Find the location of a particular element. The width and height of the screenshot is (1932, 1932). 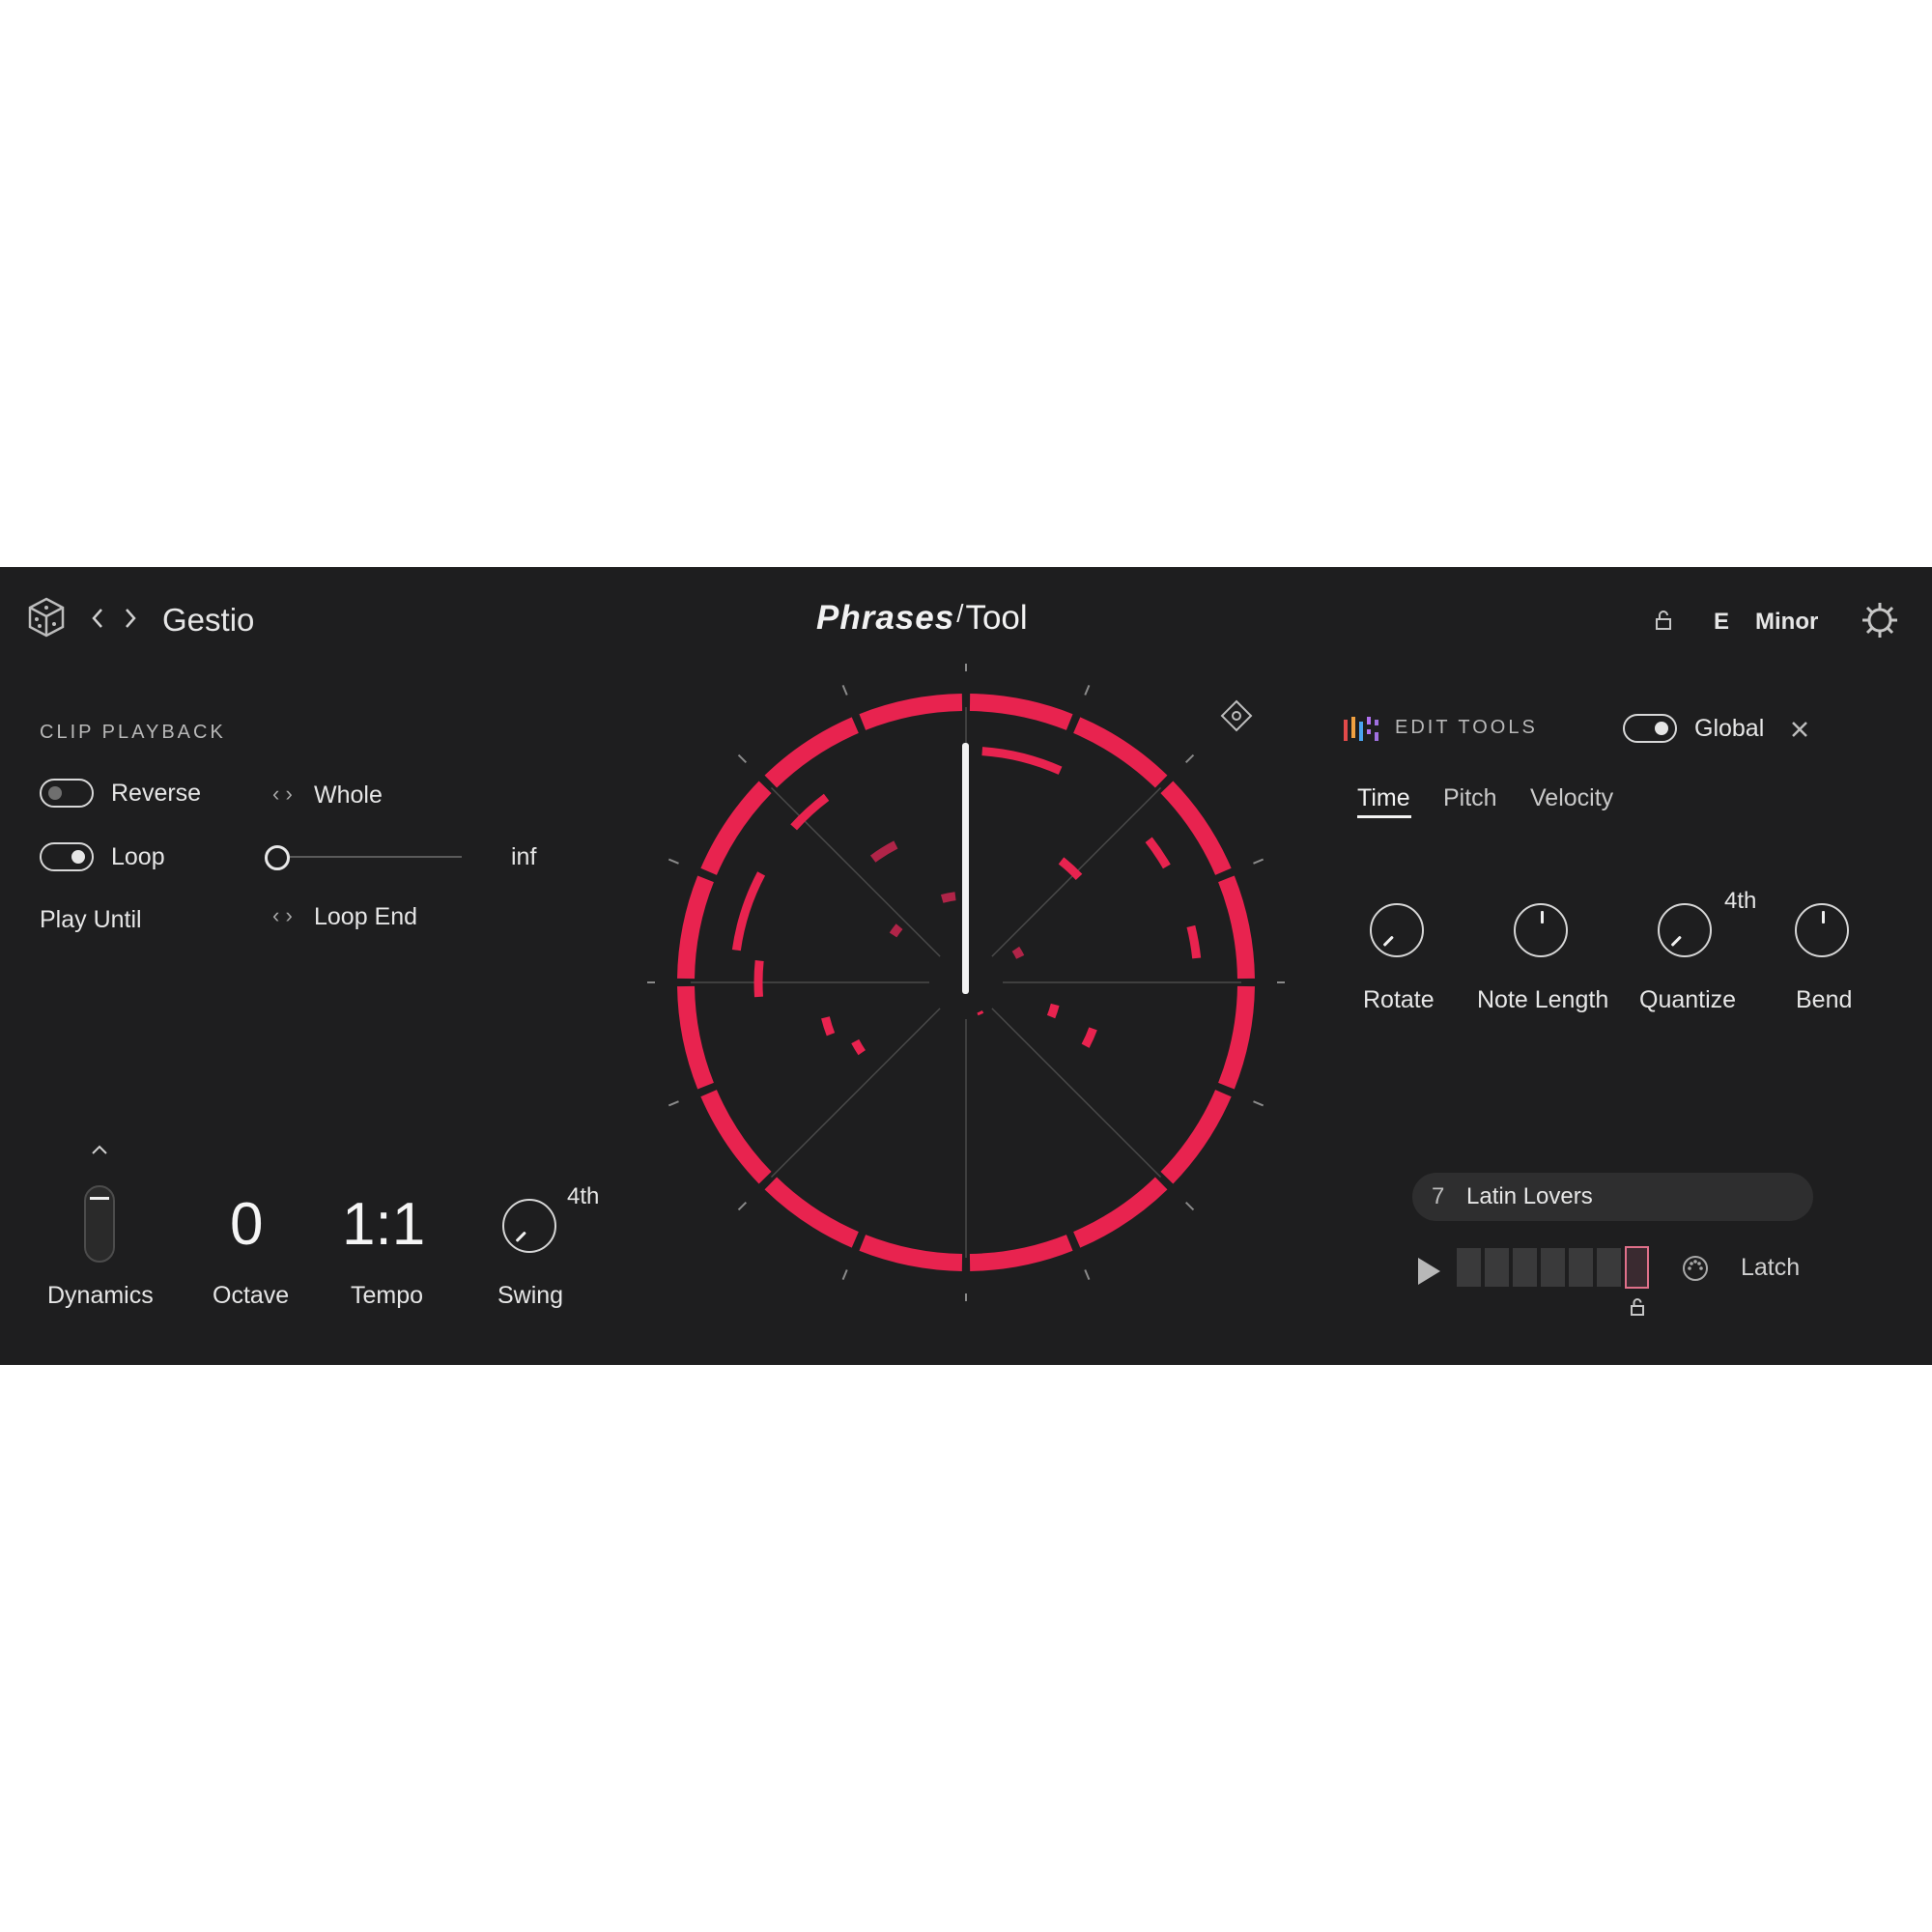

loop-slider-handle is located at coordinates (277, 857).